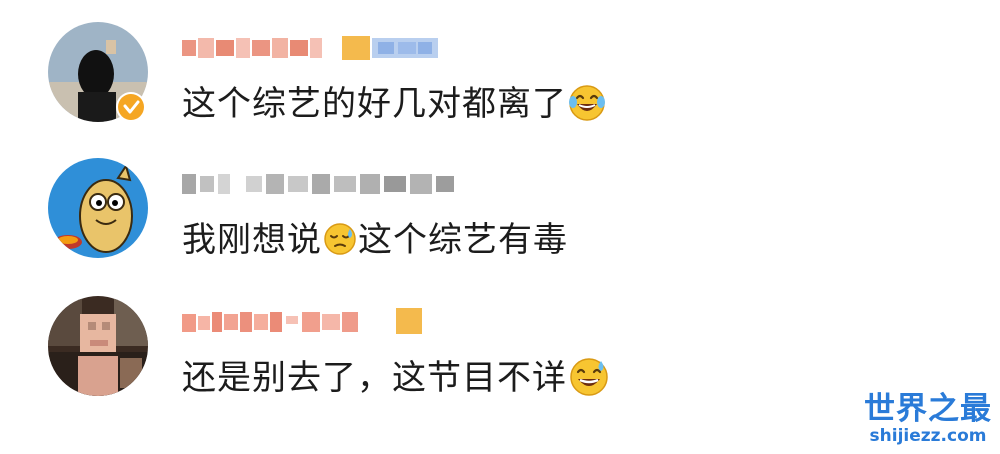 The height and width of the screenshot is (454, 1000). I want to click on comment-text: 我刚想说 这个综艺有毒, so click(375, 240).